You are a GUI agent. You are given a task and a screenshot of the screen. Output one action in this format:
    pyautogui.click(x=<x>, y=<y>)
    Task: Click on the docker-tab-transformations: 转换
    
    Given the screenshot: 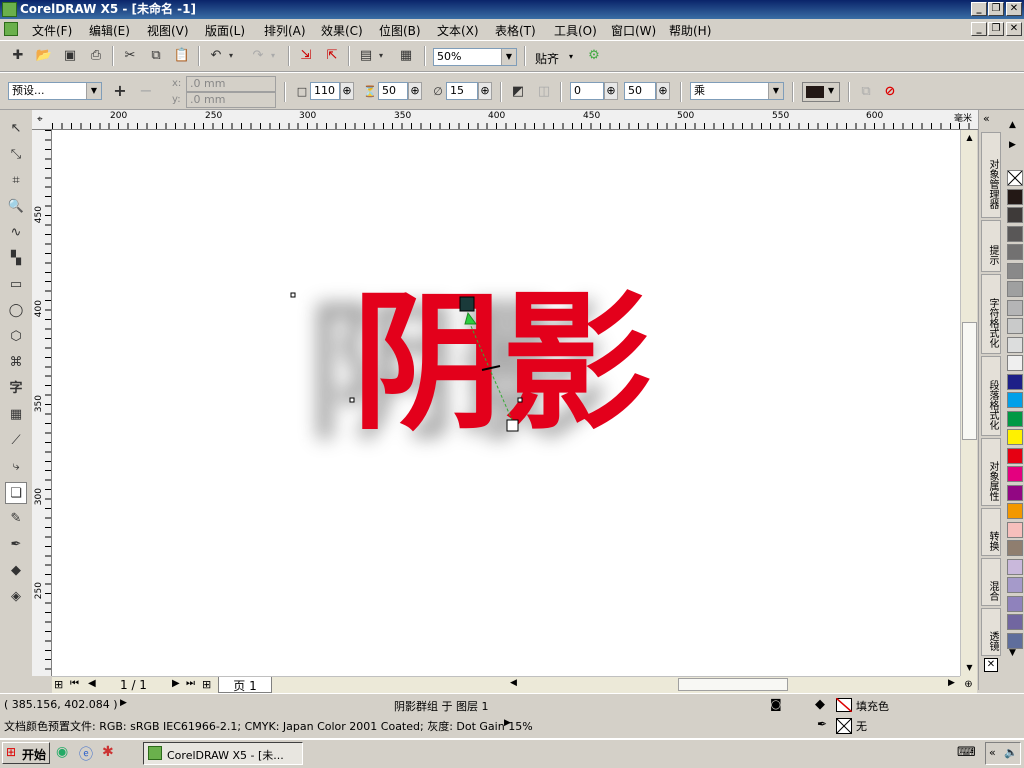 What is the action you would take?
    pyautogui.click(x=991, y=532)
    